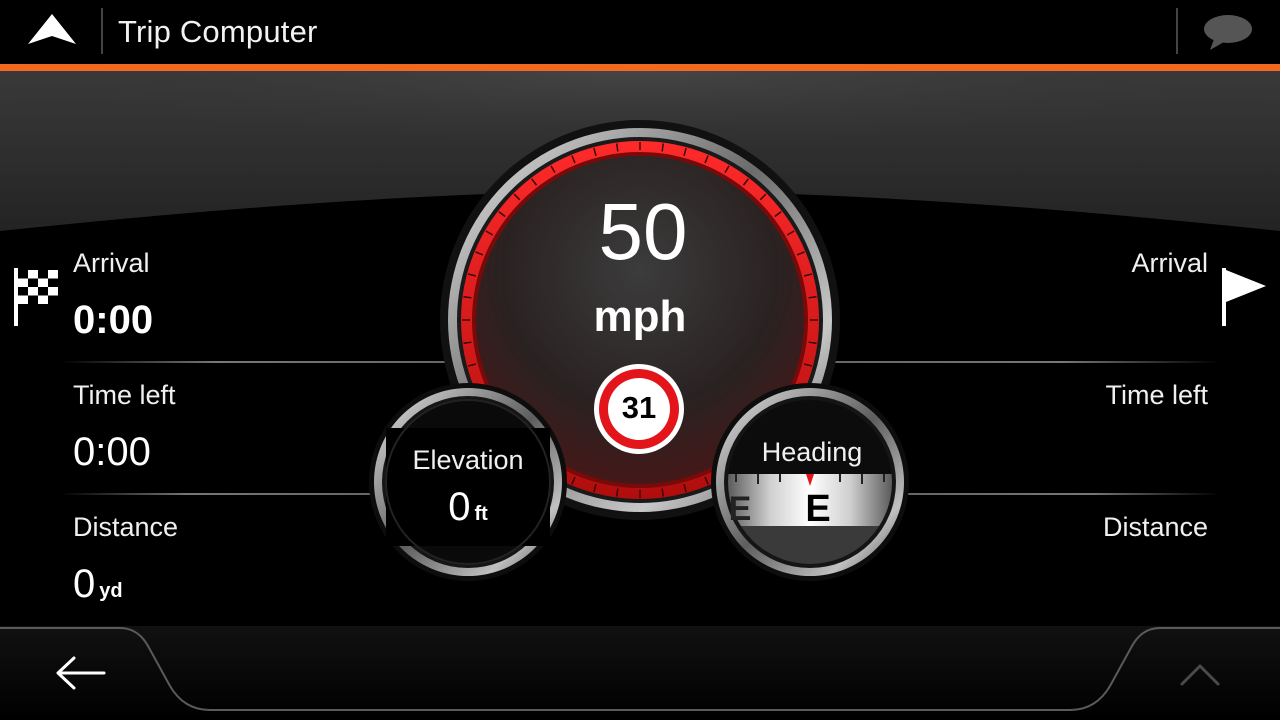 Image resolution: width=1280 pixels, height=720 pixels. I want to click on heading-side-letter: E, so click(740, 509).